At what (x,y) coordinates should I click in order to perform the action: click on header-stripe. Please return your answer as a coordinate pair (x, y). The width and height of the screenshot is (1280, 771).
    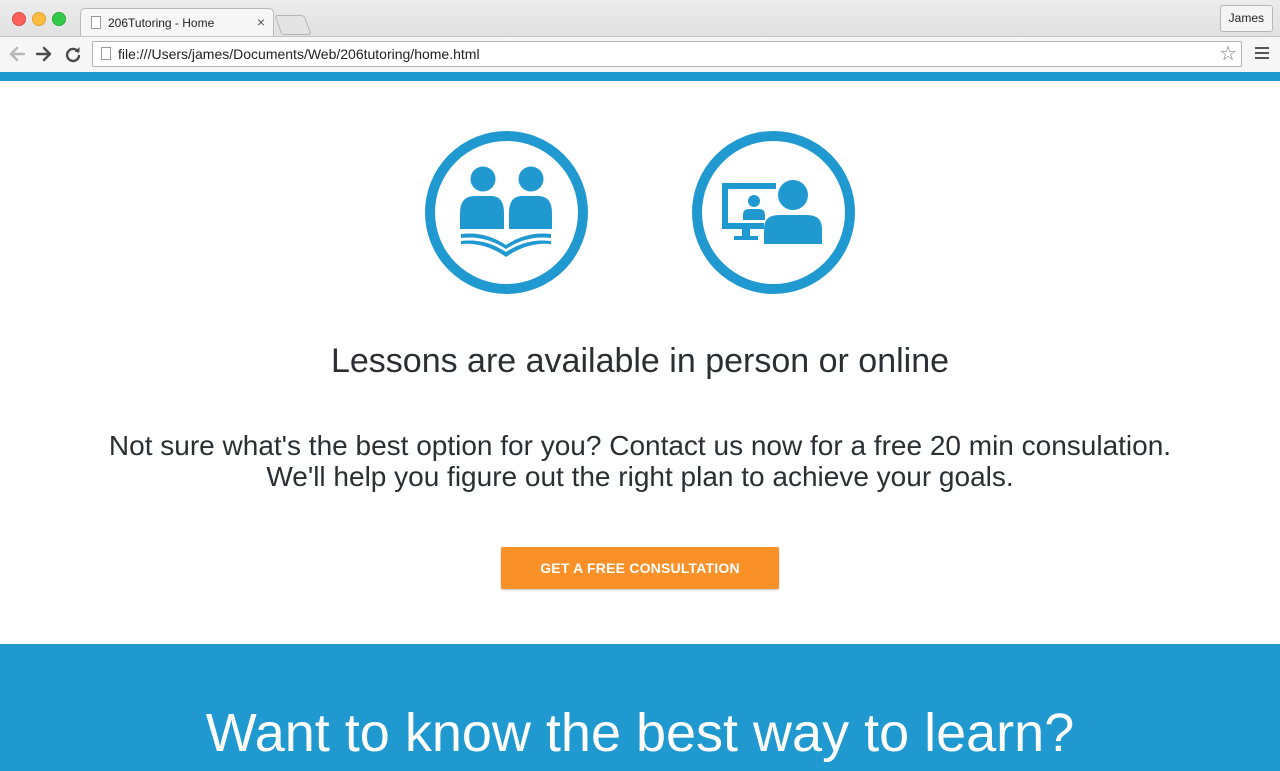
    Looking at the image, I should click on (640, 76).